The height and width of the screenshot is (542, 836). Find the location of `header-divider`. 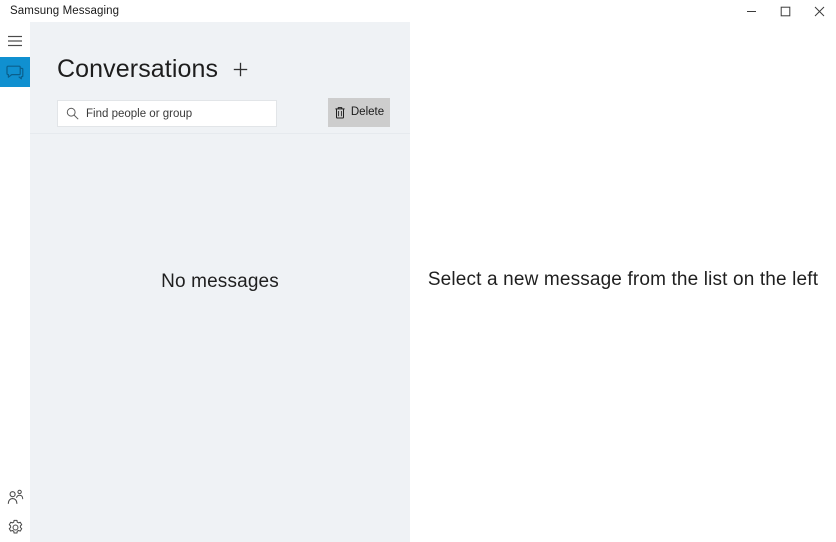

header-divider is located at coordinates (220, 133).